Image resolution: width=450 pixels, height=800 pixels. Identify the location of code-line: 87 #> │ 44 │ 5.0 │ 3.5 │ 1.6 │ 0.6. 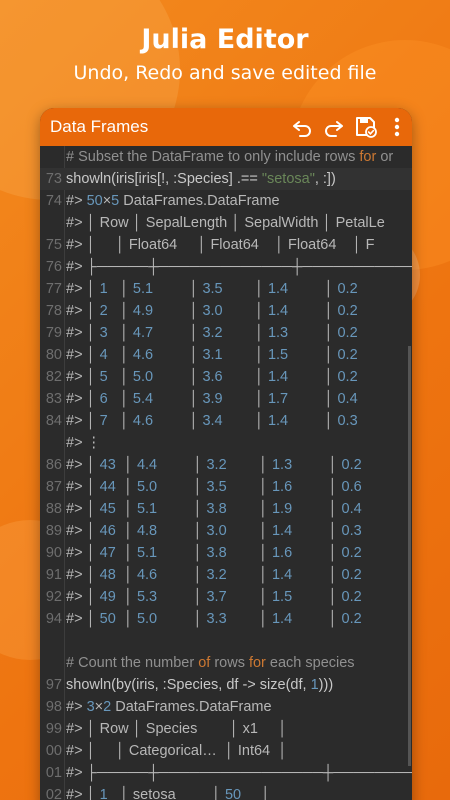
(226, 487).